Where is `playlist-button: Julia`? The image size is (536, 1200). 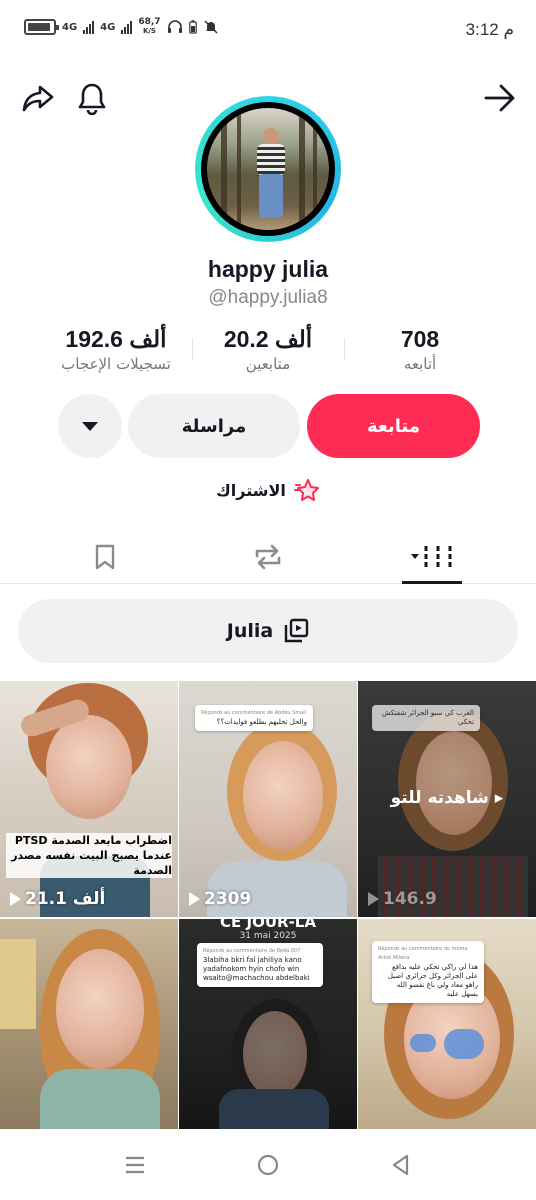 playlist-button: Julia is located at coordinates (268, 631).